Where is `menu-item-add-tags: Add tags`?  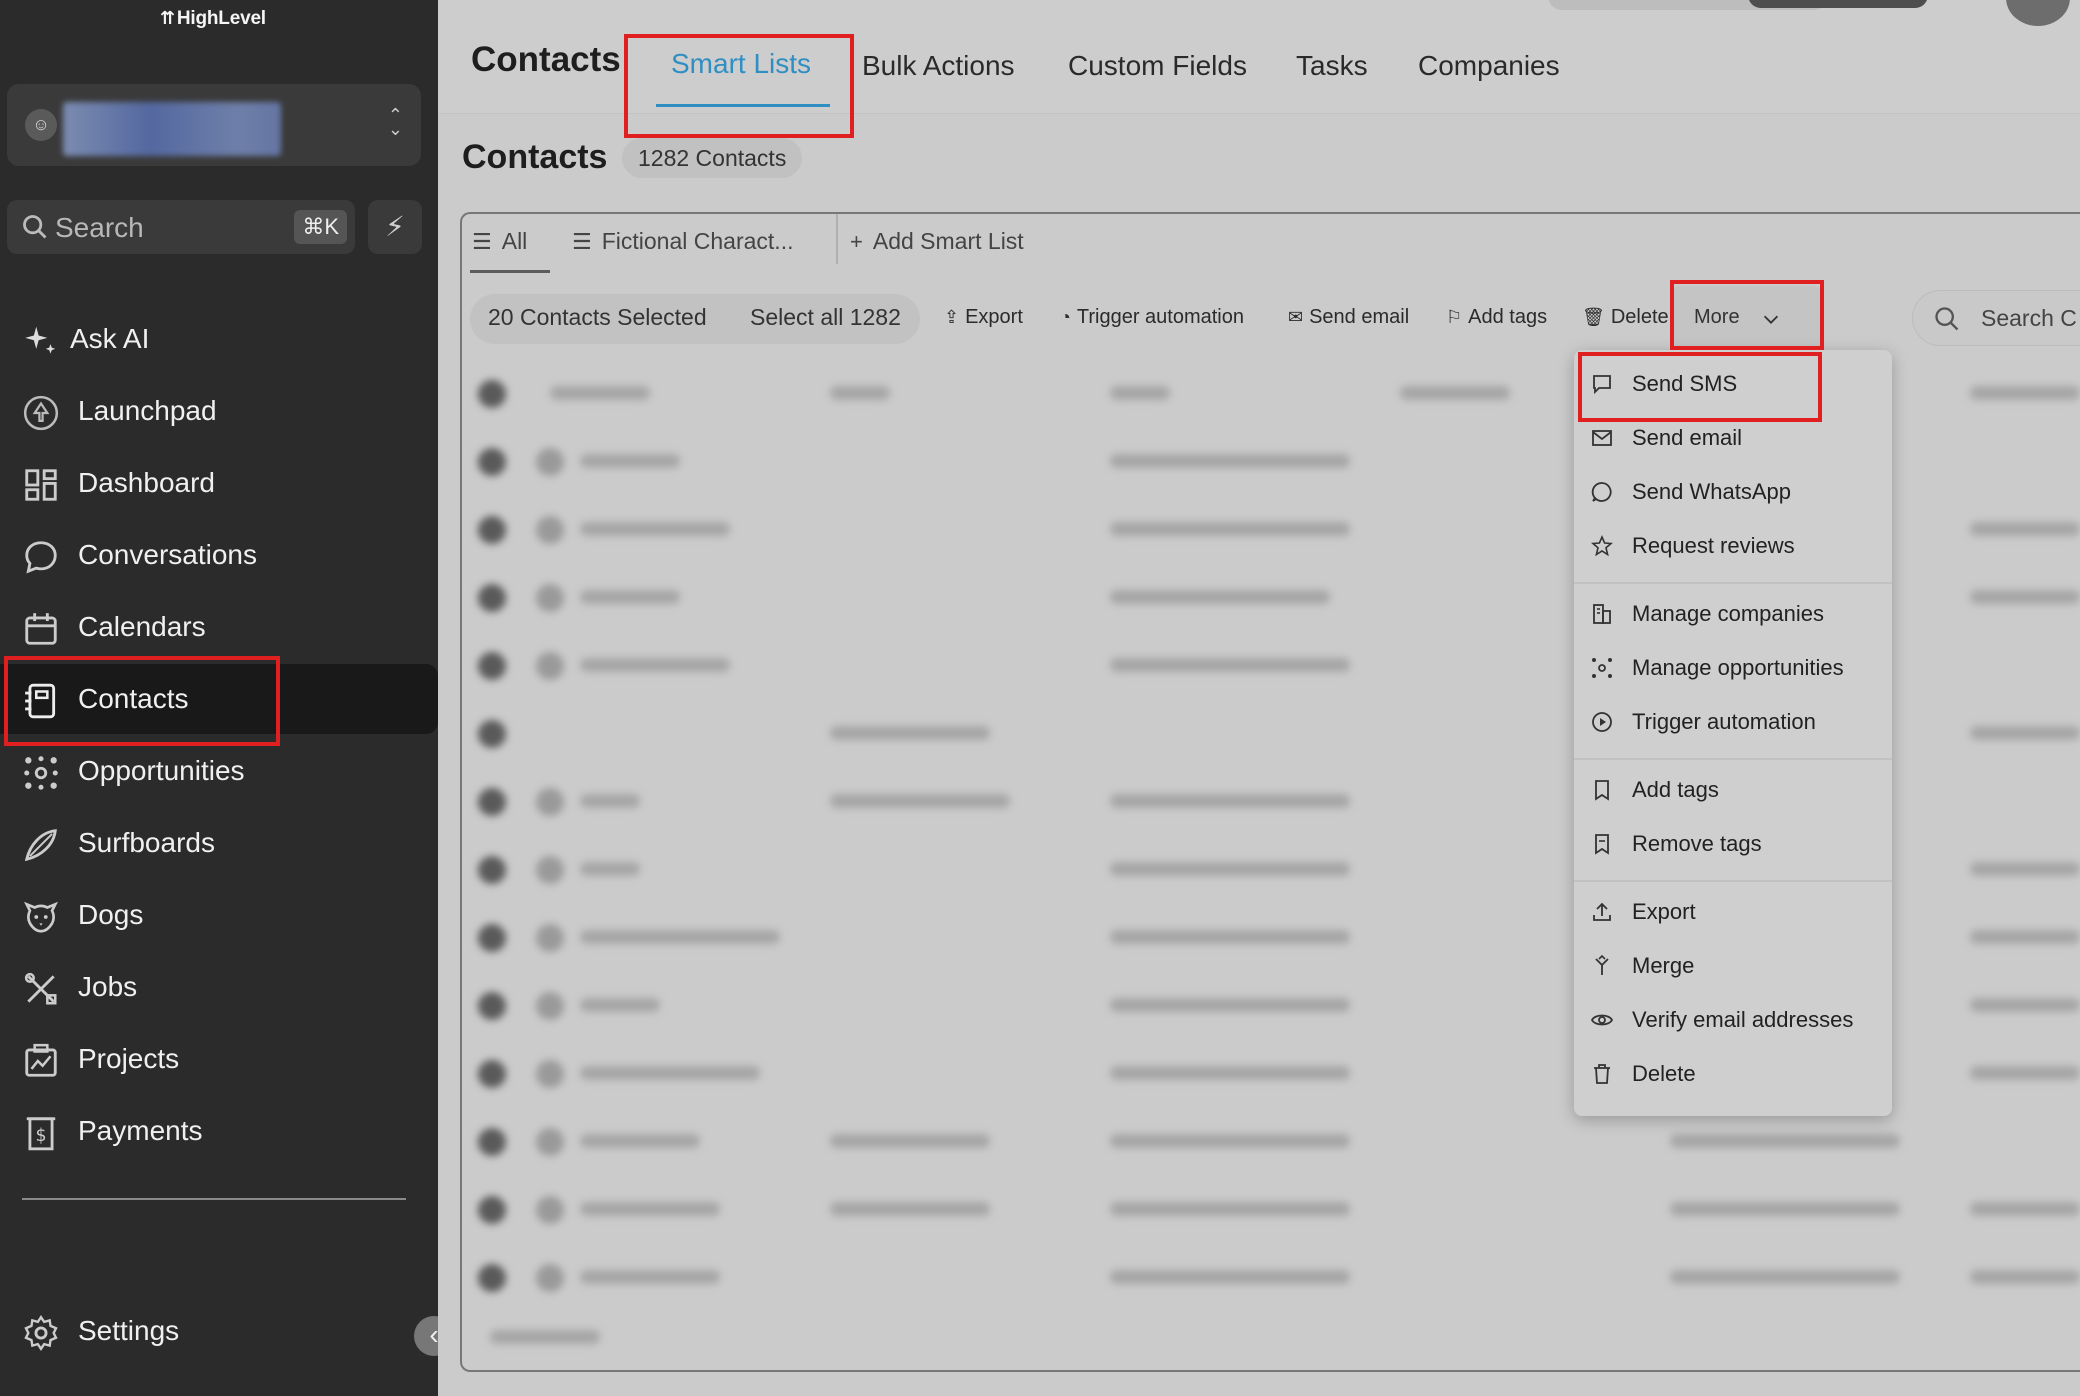 menu-item-add-tags: Add tags is located at coordinates (1733, 790).